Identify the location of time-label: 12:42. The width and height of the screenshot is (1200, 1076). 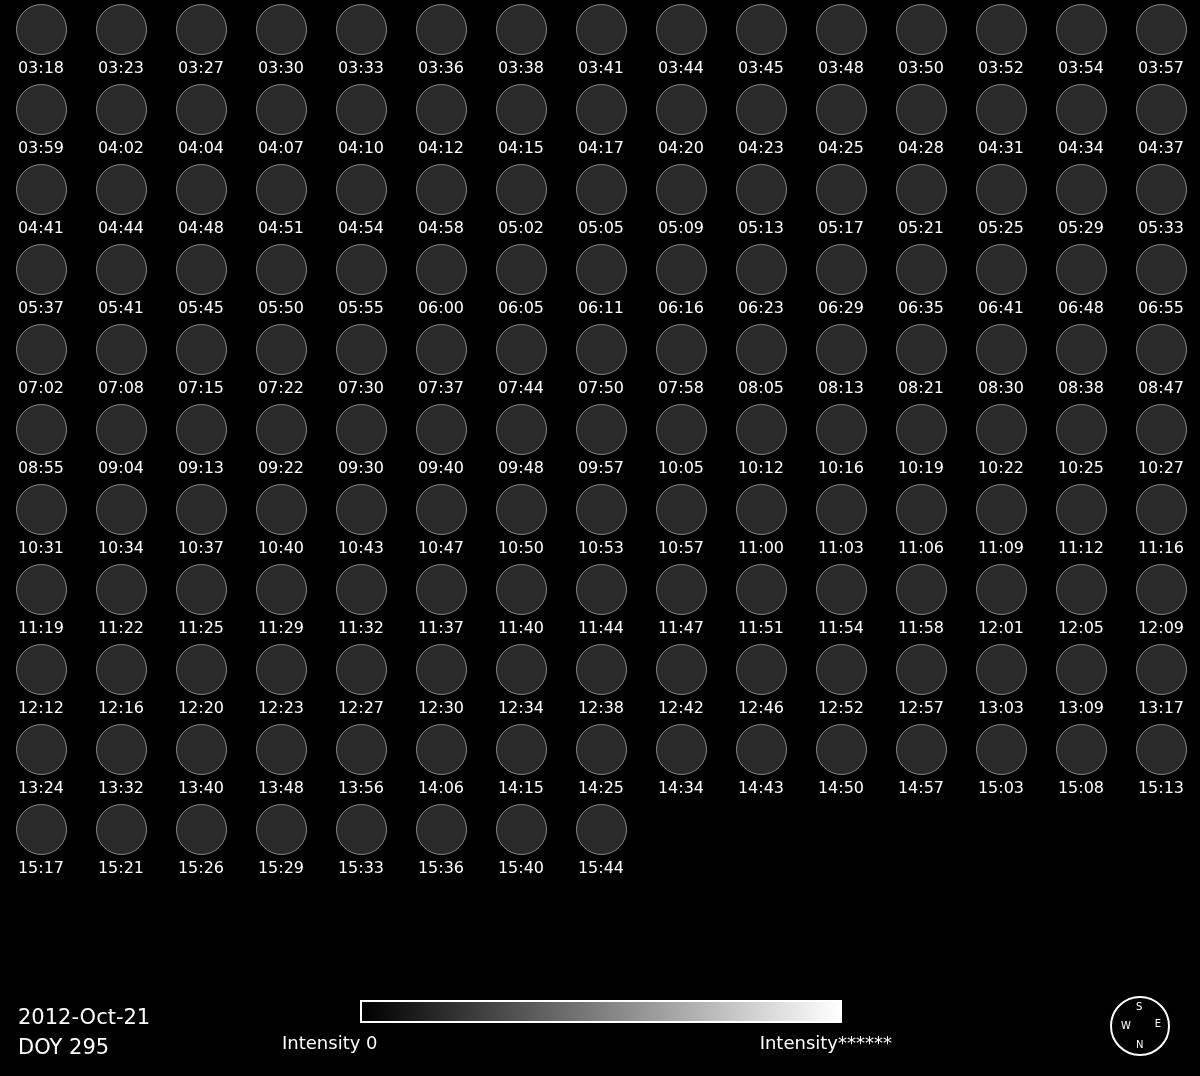
(681, 708).